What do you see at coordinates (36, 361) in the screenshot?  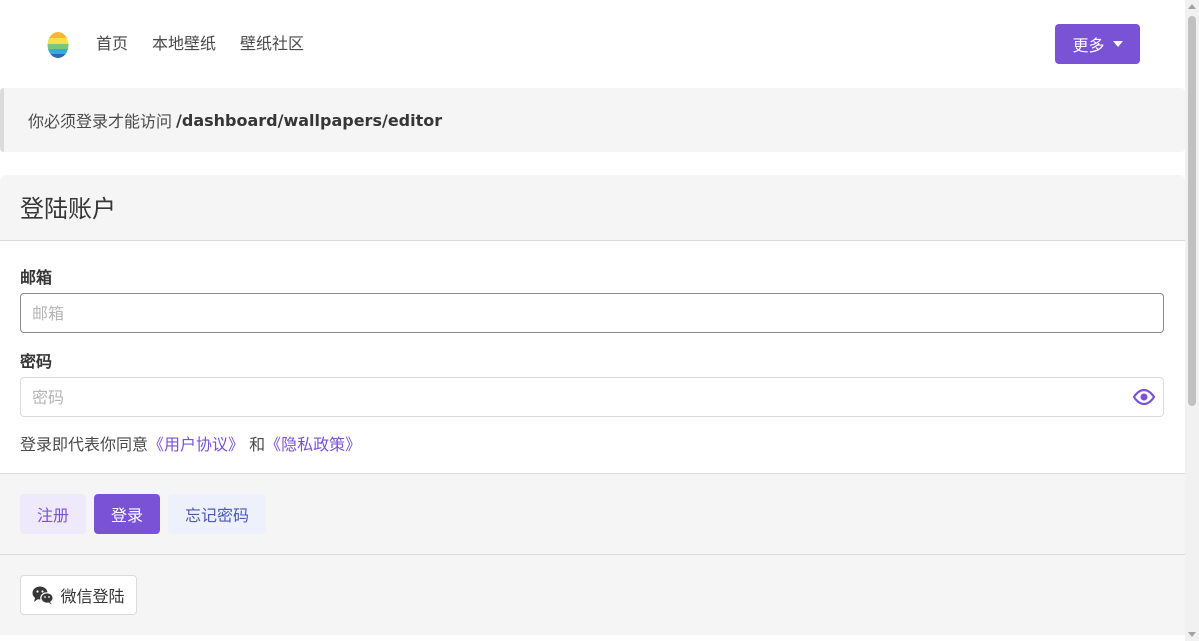 I see `password-label: 密码` at bounding box center [36, 361].